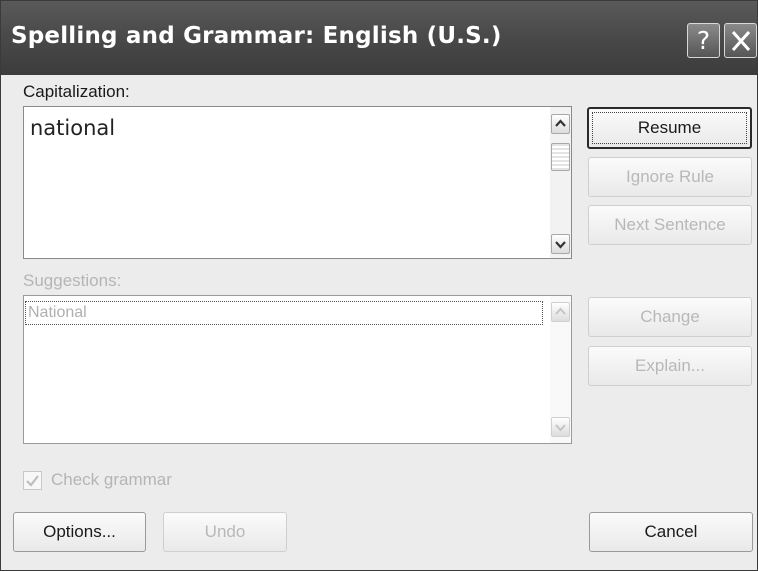  I want to click on scroll-up-button, so click(560, 124).